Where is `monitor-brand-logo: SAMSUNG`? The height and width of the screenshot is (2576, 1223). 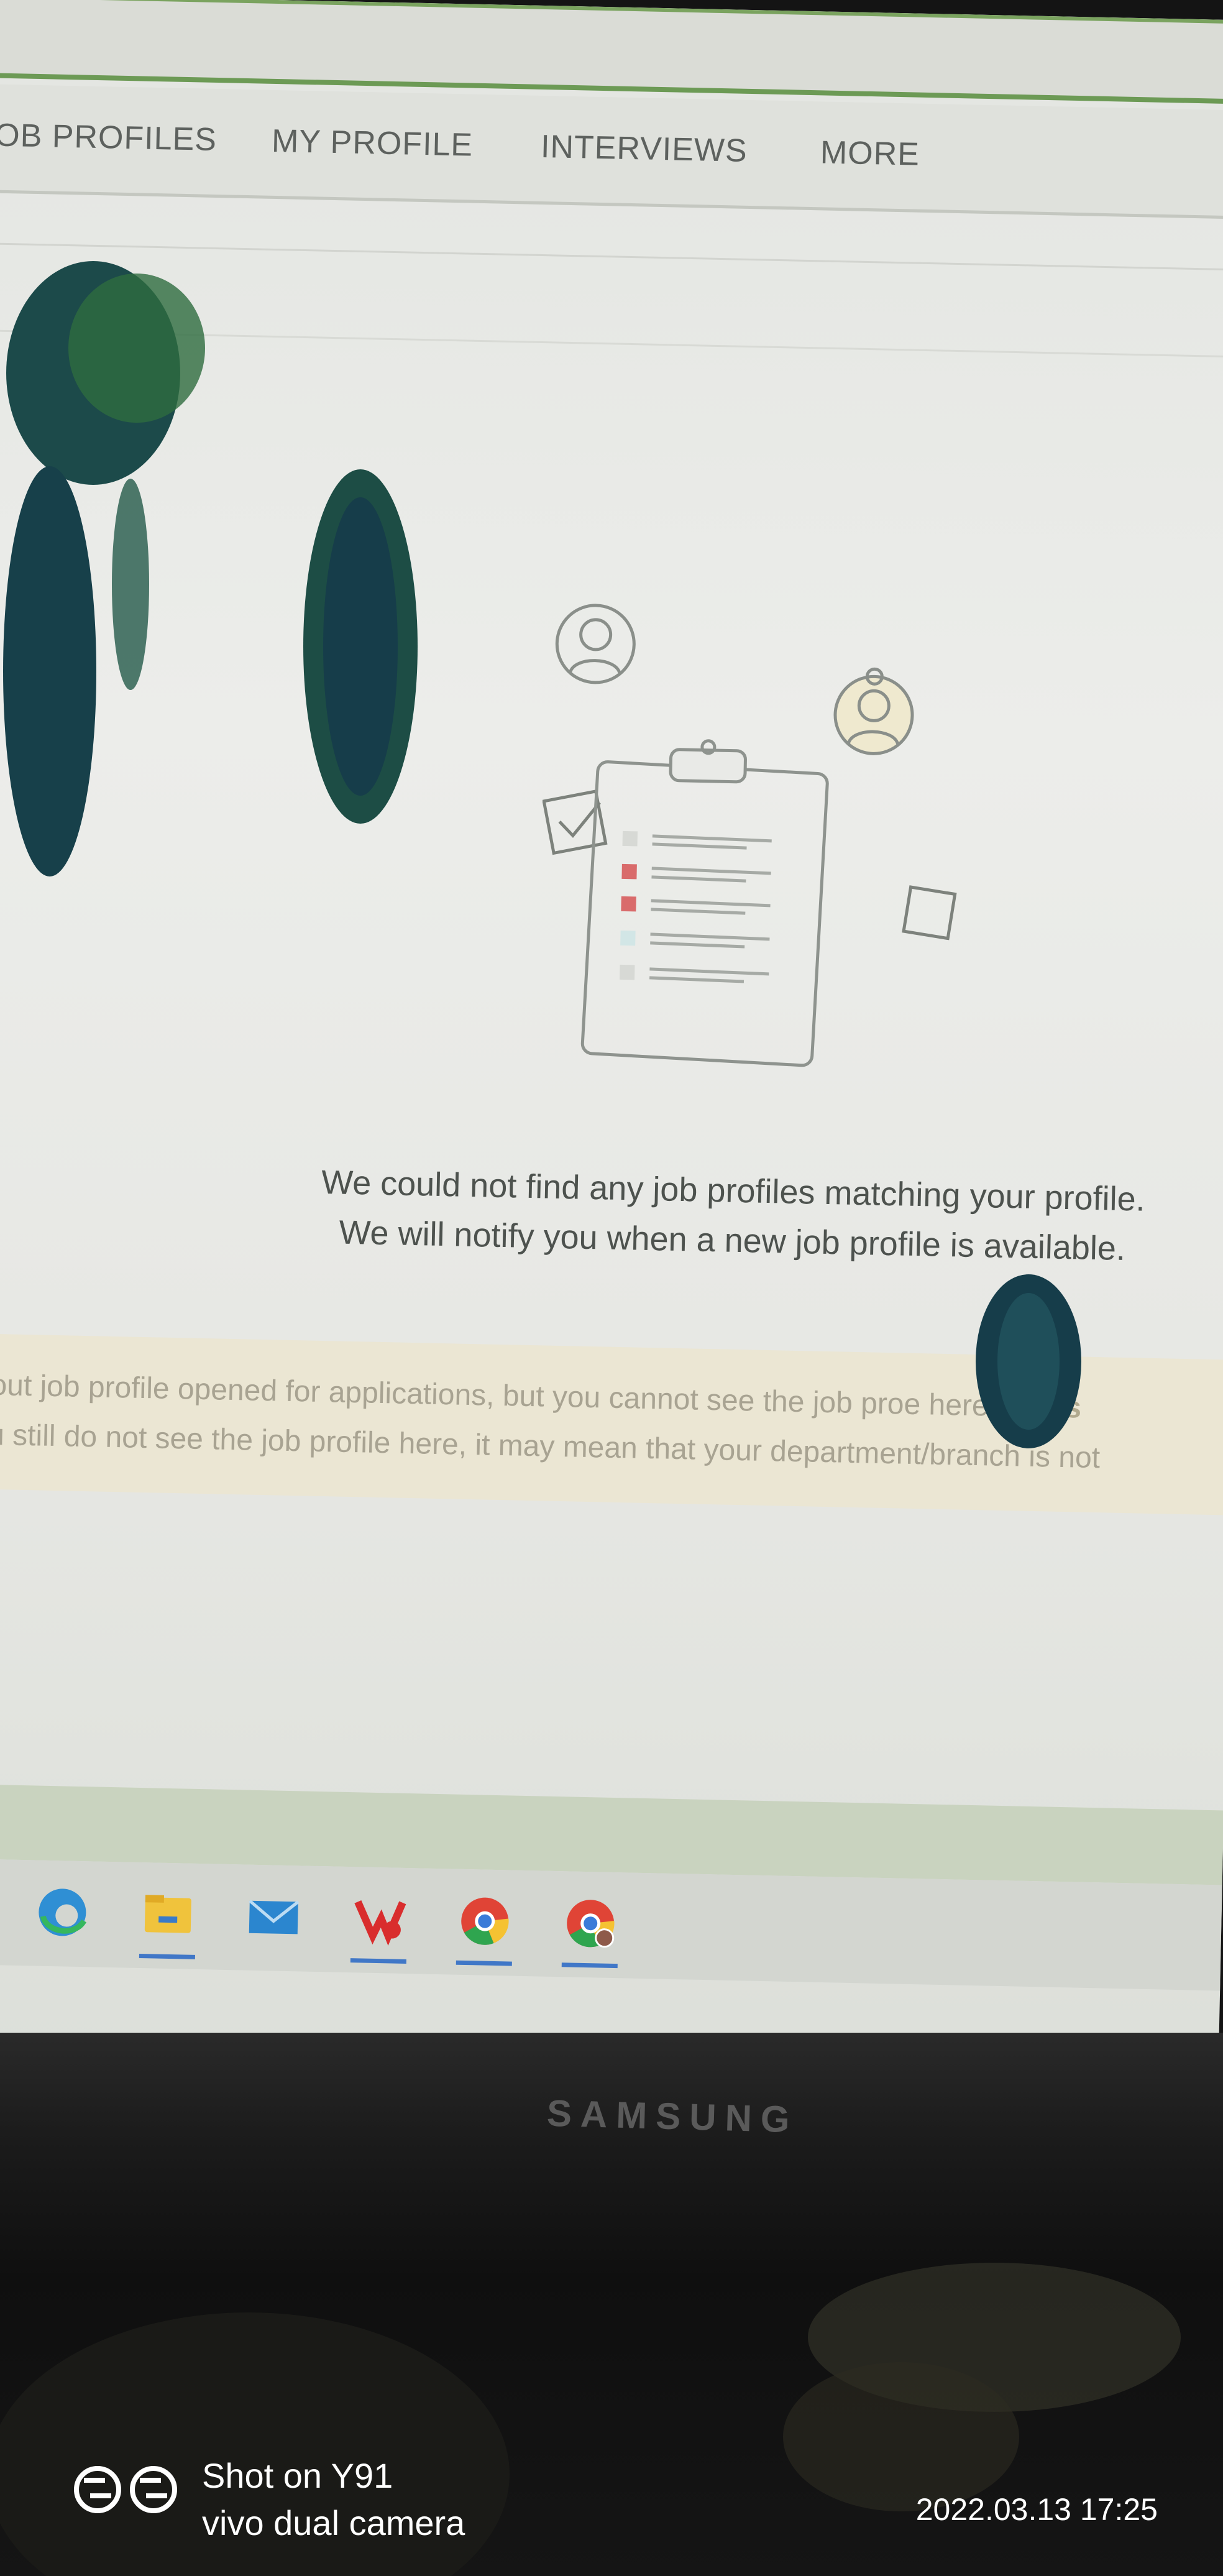 monitor-brand-logo: SAMSUNG is located at coordinates (672, 2116).